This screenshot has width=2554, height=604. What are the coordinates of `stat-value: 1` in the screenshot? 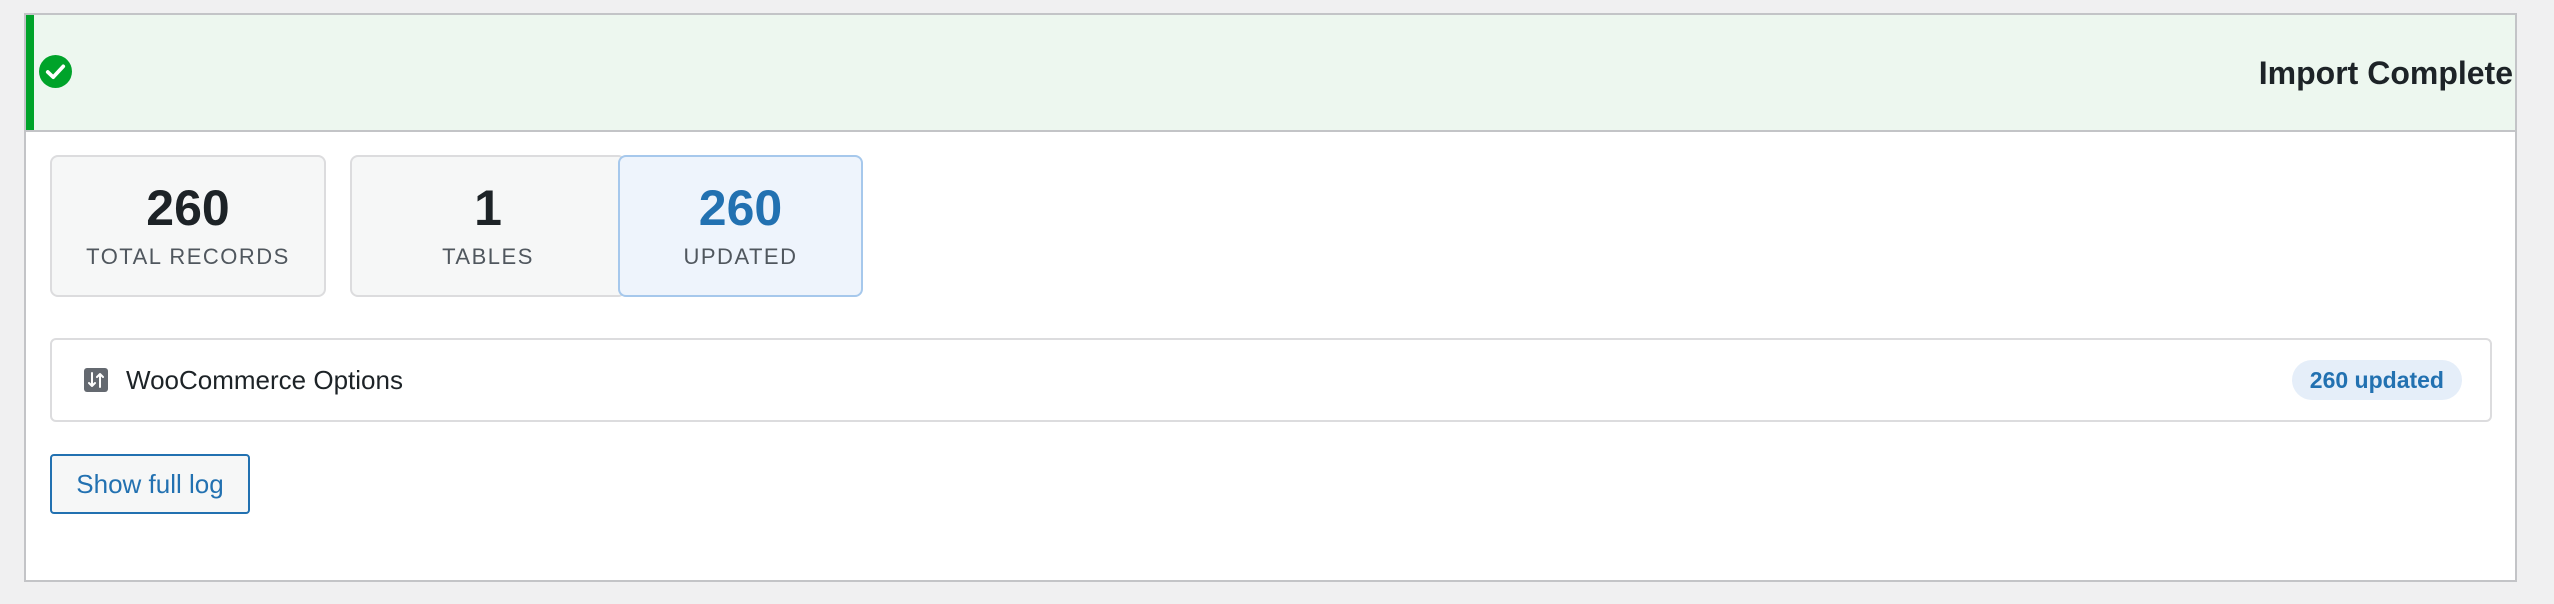 It's located at (488, 208).